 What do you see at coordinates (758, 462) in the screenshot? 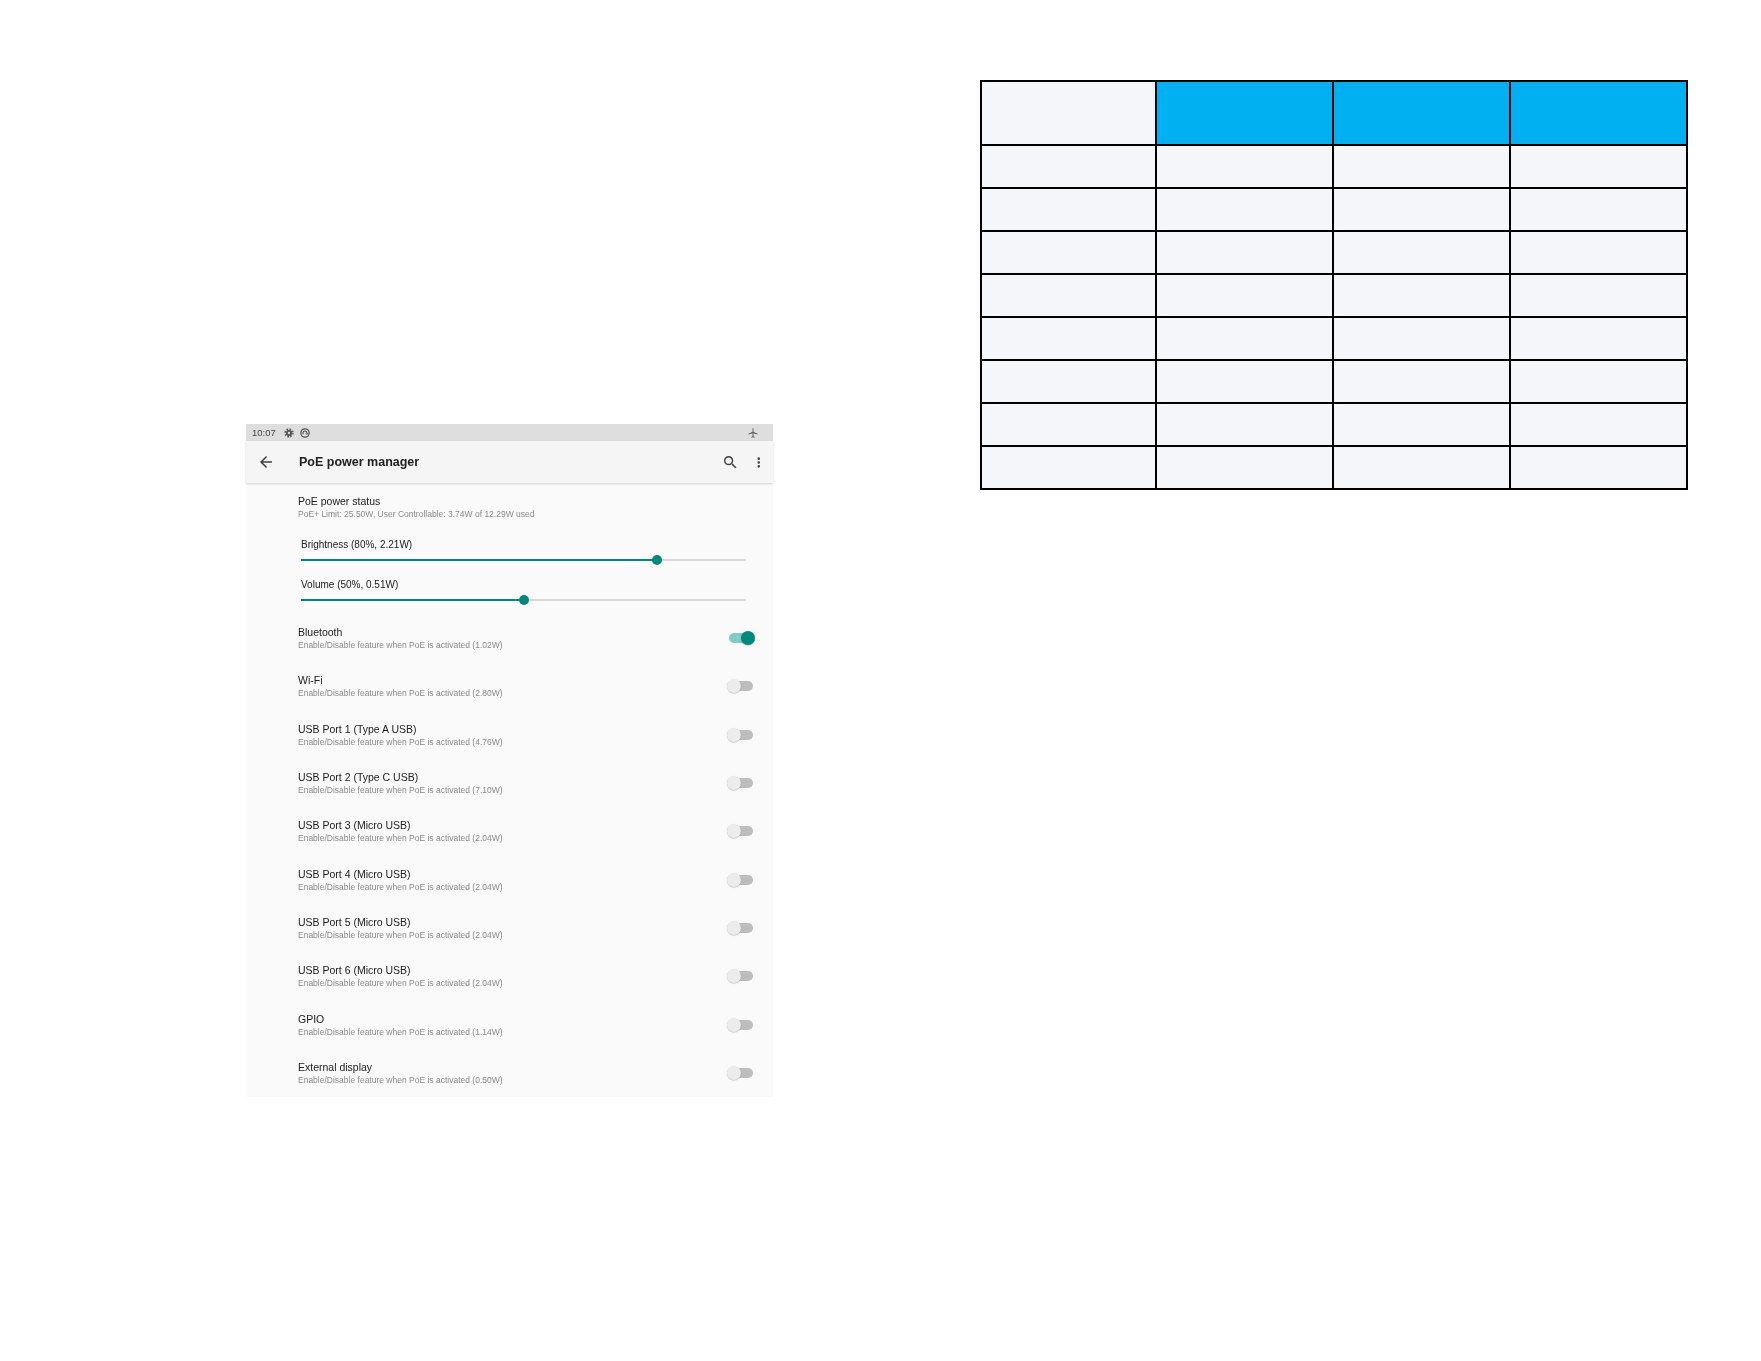
I see `more-icon` at bounding box center [758, 462].